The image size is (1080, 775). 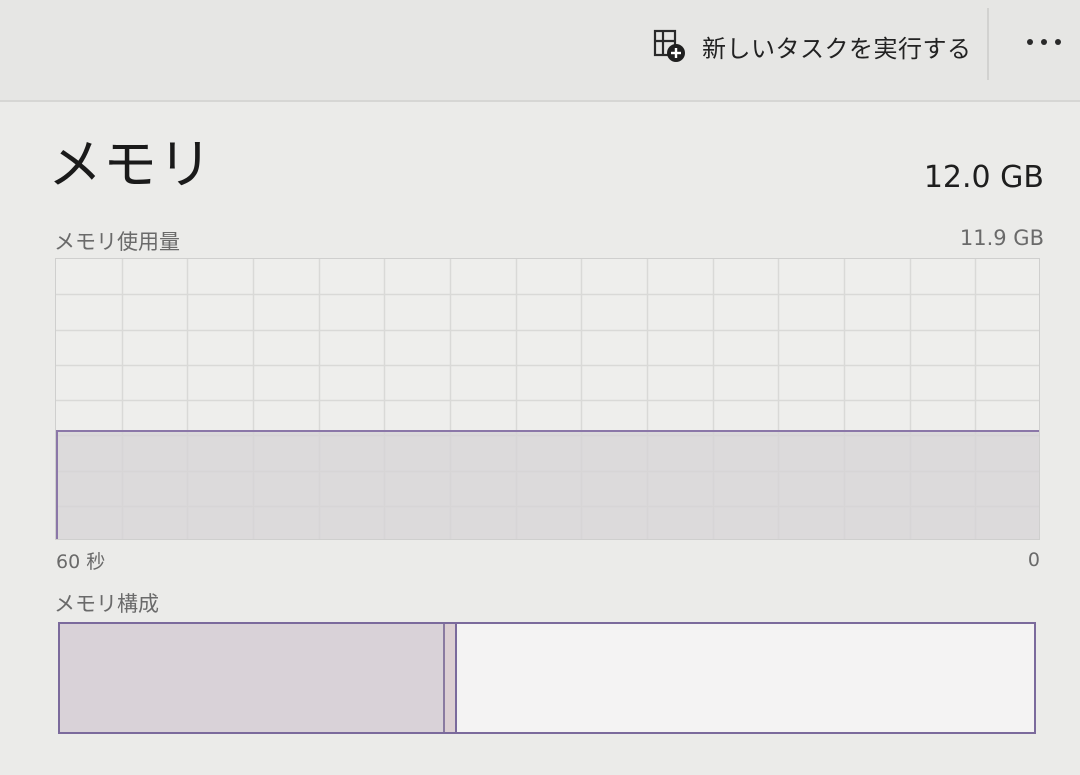 I want to click on run-new-task-button: 新しいタスクを実行する, so click(x=812, y=46).